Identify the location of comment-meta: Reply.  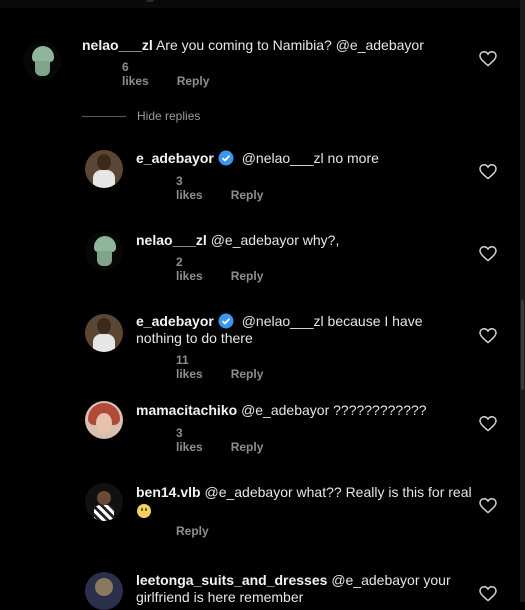
(206, 531).